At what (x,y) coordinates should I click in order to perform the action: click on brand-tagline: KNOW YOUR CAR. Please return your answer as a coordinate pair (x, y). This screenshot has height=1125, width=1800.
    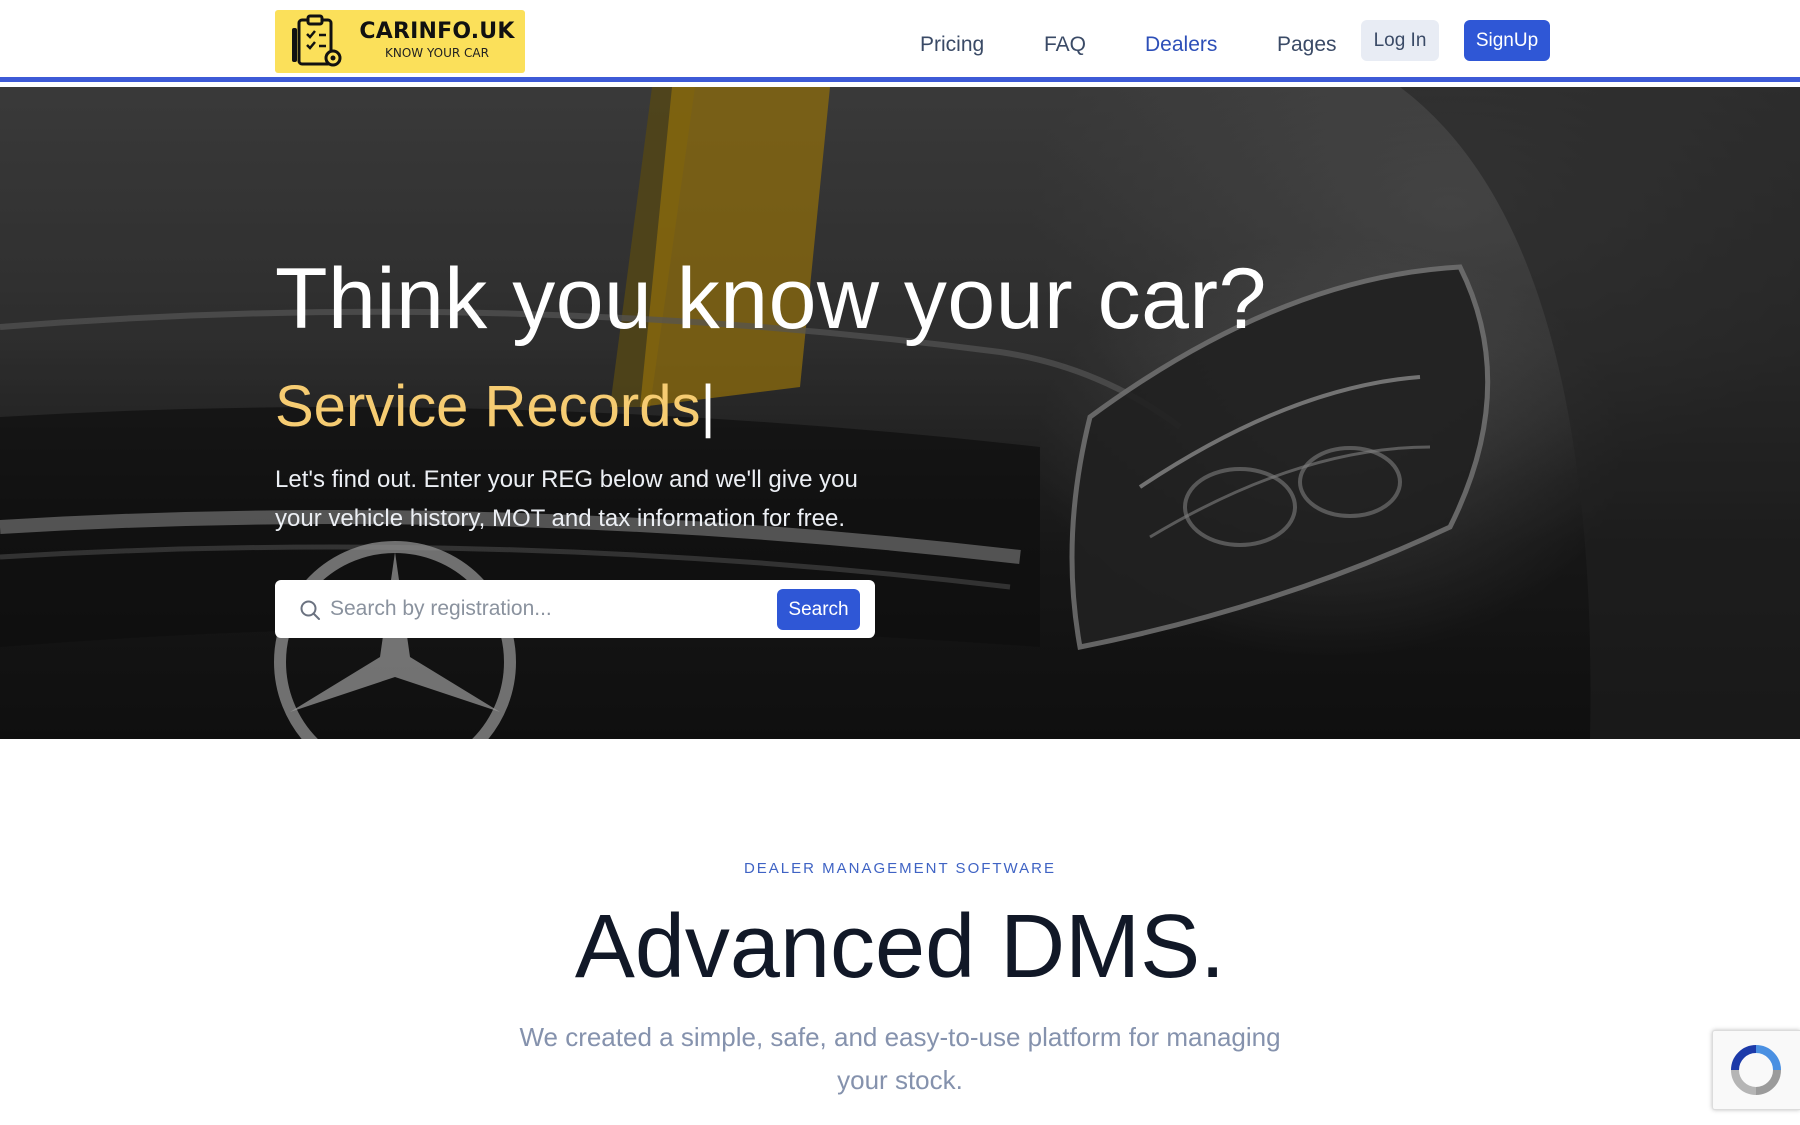
    Looking at the image, I should click on (437, 53).